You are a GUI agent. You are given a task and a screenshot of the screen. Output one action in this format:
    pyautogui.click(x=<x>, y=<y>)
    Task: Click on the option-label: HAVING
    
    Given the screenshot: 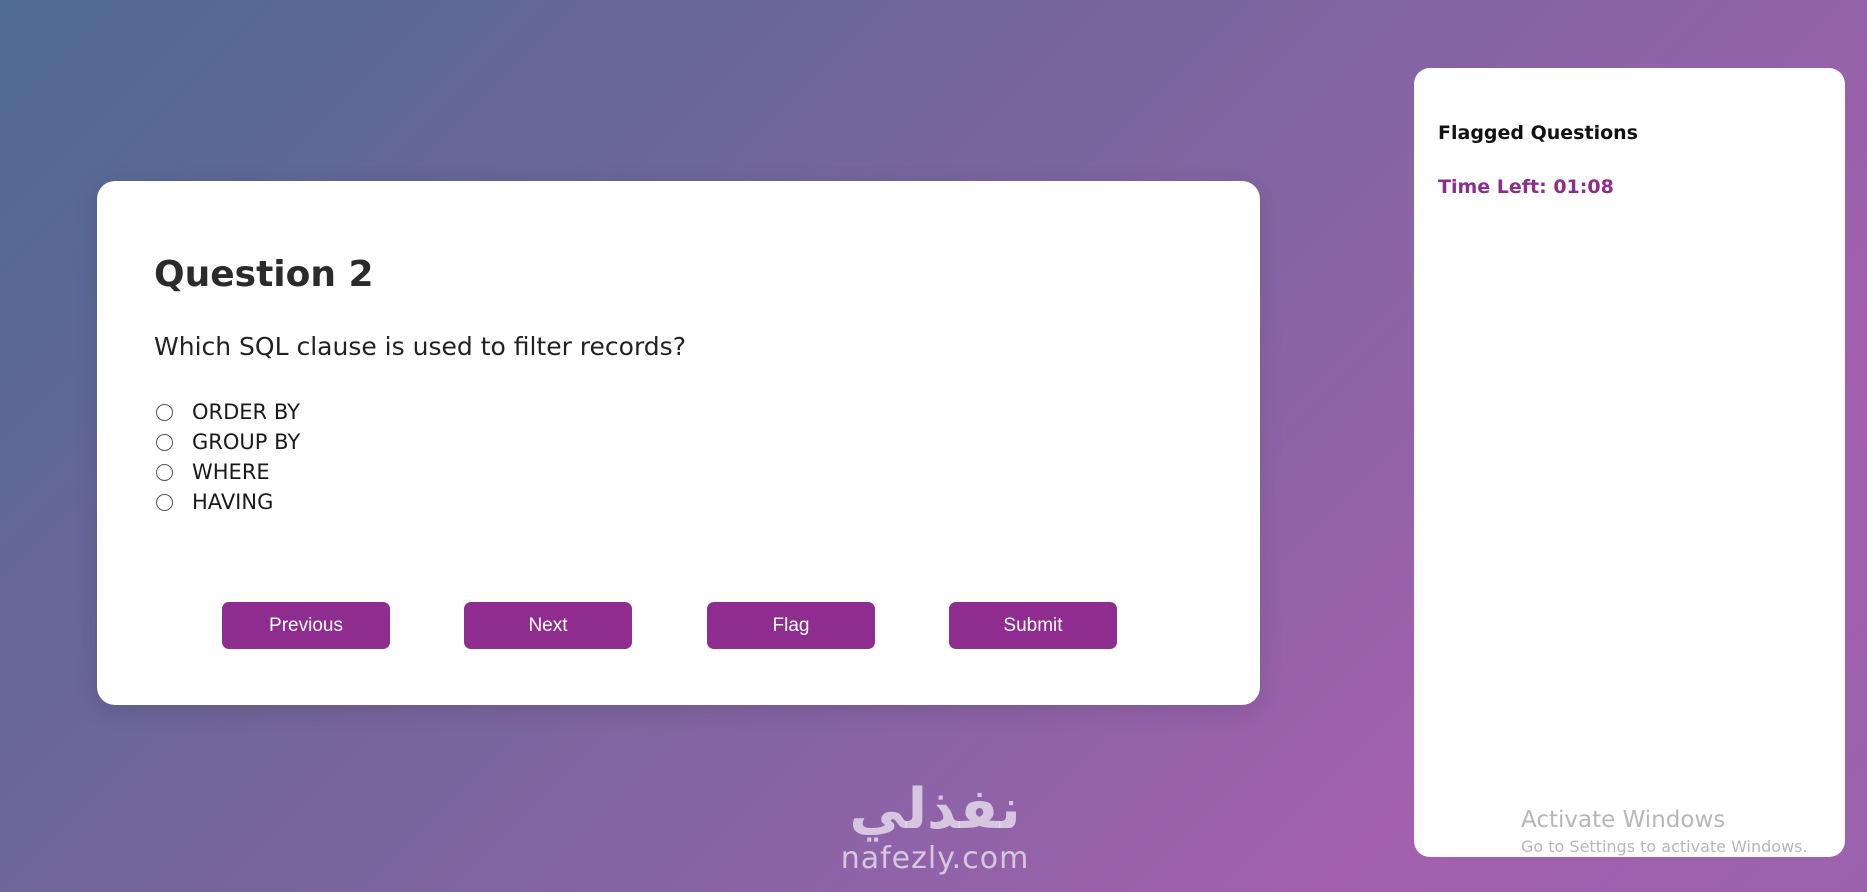 What is the action you would take?
    pyautogui.click(x=233, y=502)
    